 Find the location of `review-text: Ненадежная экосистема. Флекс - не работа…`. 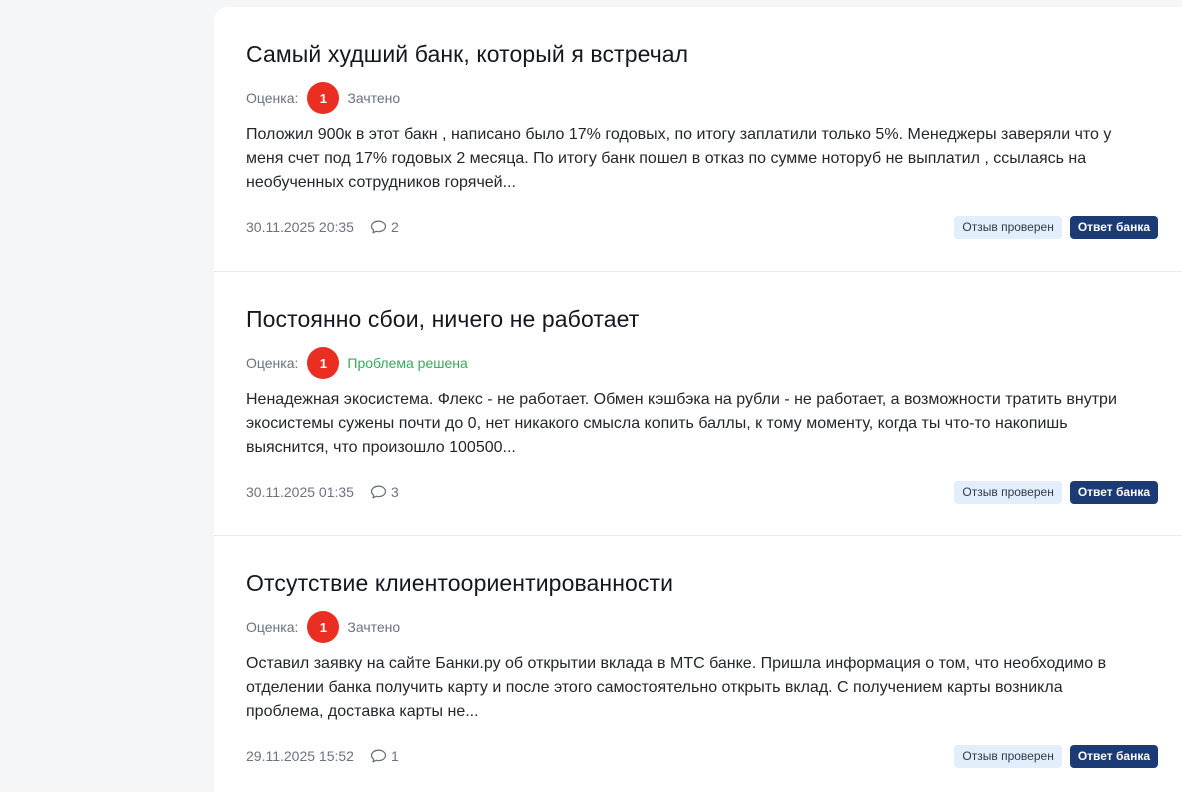

review-text: Ненадежная экосистема. Флекс - не работа… is located at coordinates (686, 424).